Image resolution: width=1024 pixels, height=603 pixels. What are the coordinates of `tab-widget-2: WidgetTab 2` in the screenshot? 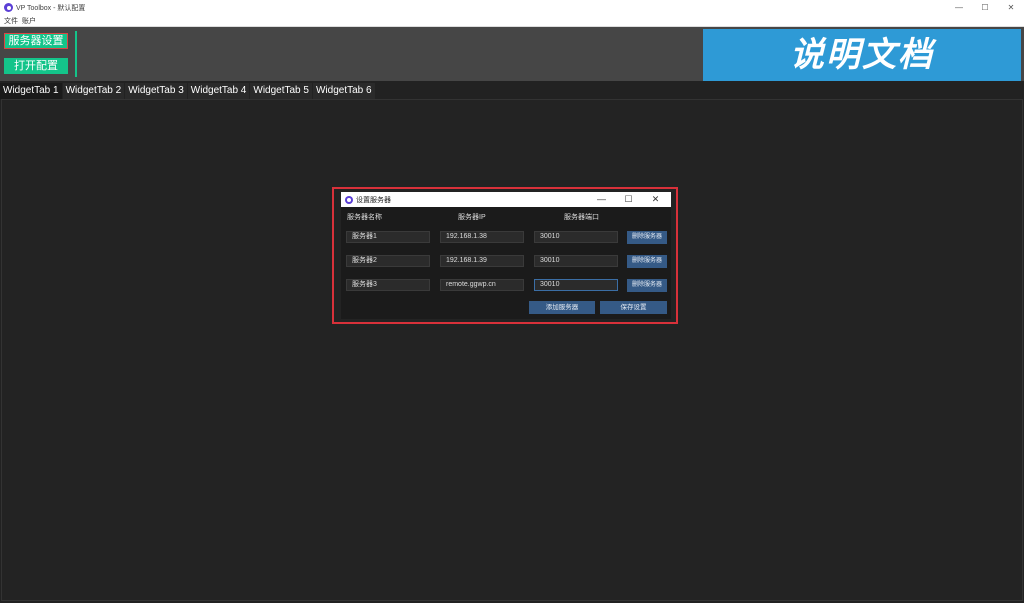 It's located at (93, 91).